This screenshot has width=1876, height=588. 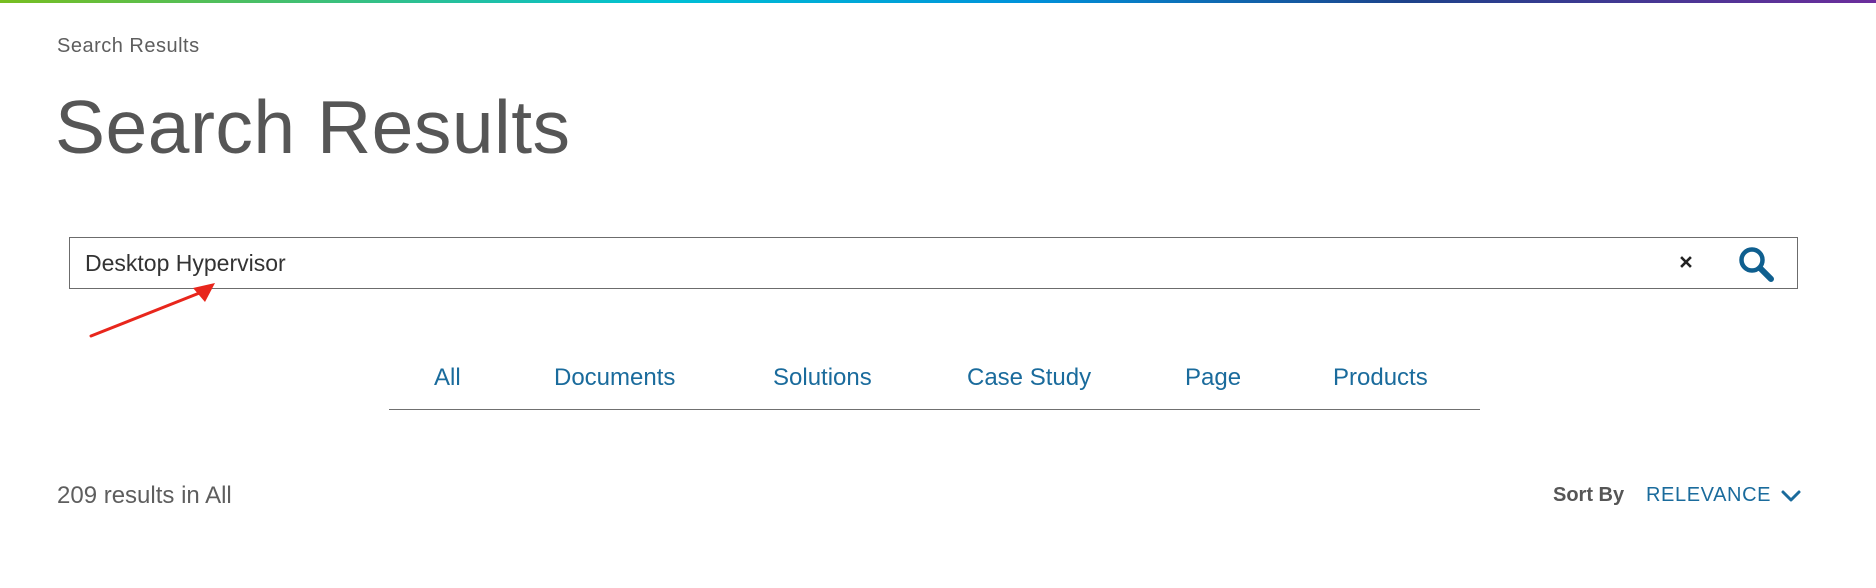 What do you see at coordinates (1708, 495) in the screenshot?
I see `sort-dropdown: RELEVANCE` at bounding box center [1708, 495].